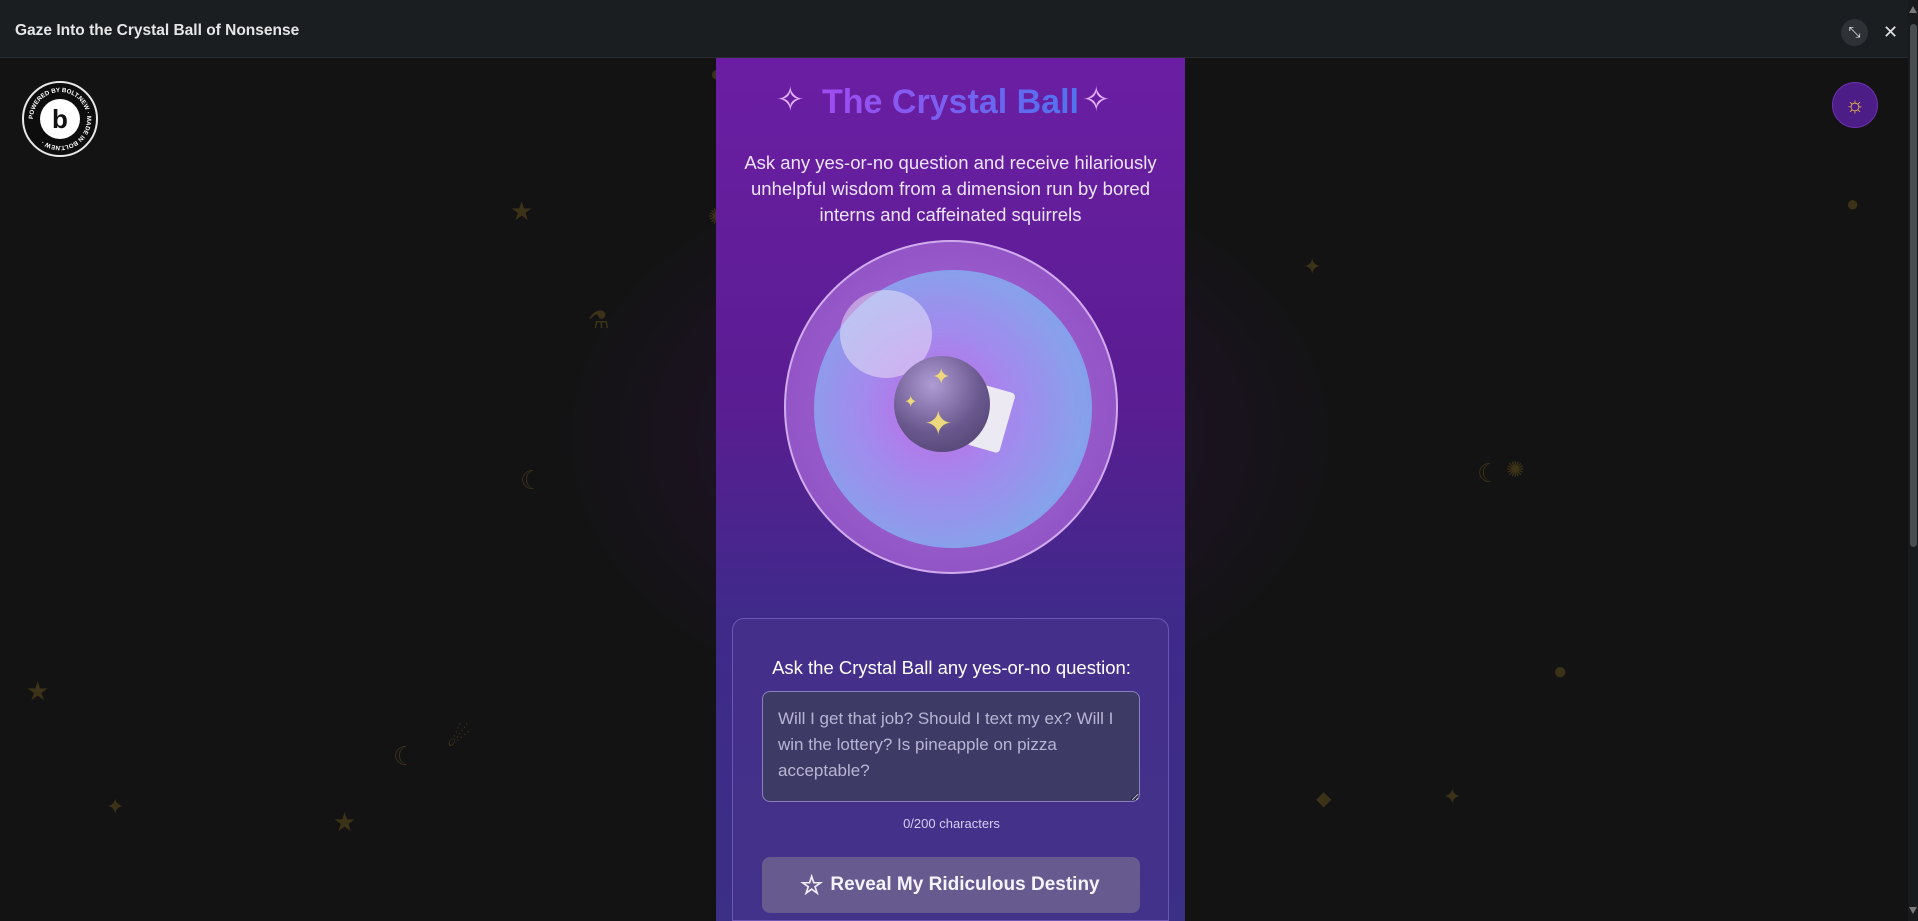 This screenshot has width=1918, height=921. I want to click on question-input, so click(951, 746).